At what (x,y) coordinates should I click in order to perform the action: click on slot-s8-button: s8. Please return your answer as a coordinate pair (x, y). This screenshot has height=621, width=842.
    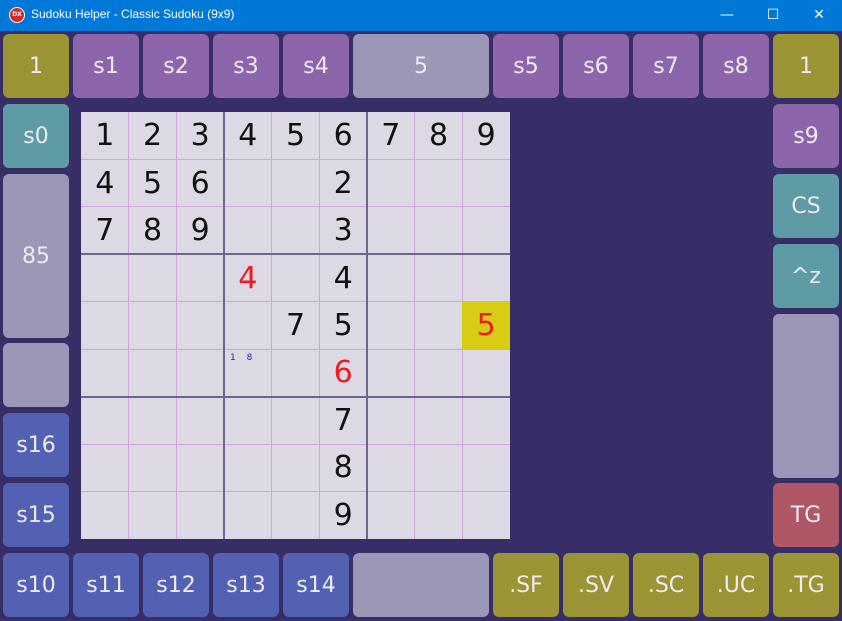
    Looking at the image, I should click on (736, 66).